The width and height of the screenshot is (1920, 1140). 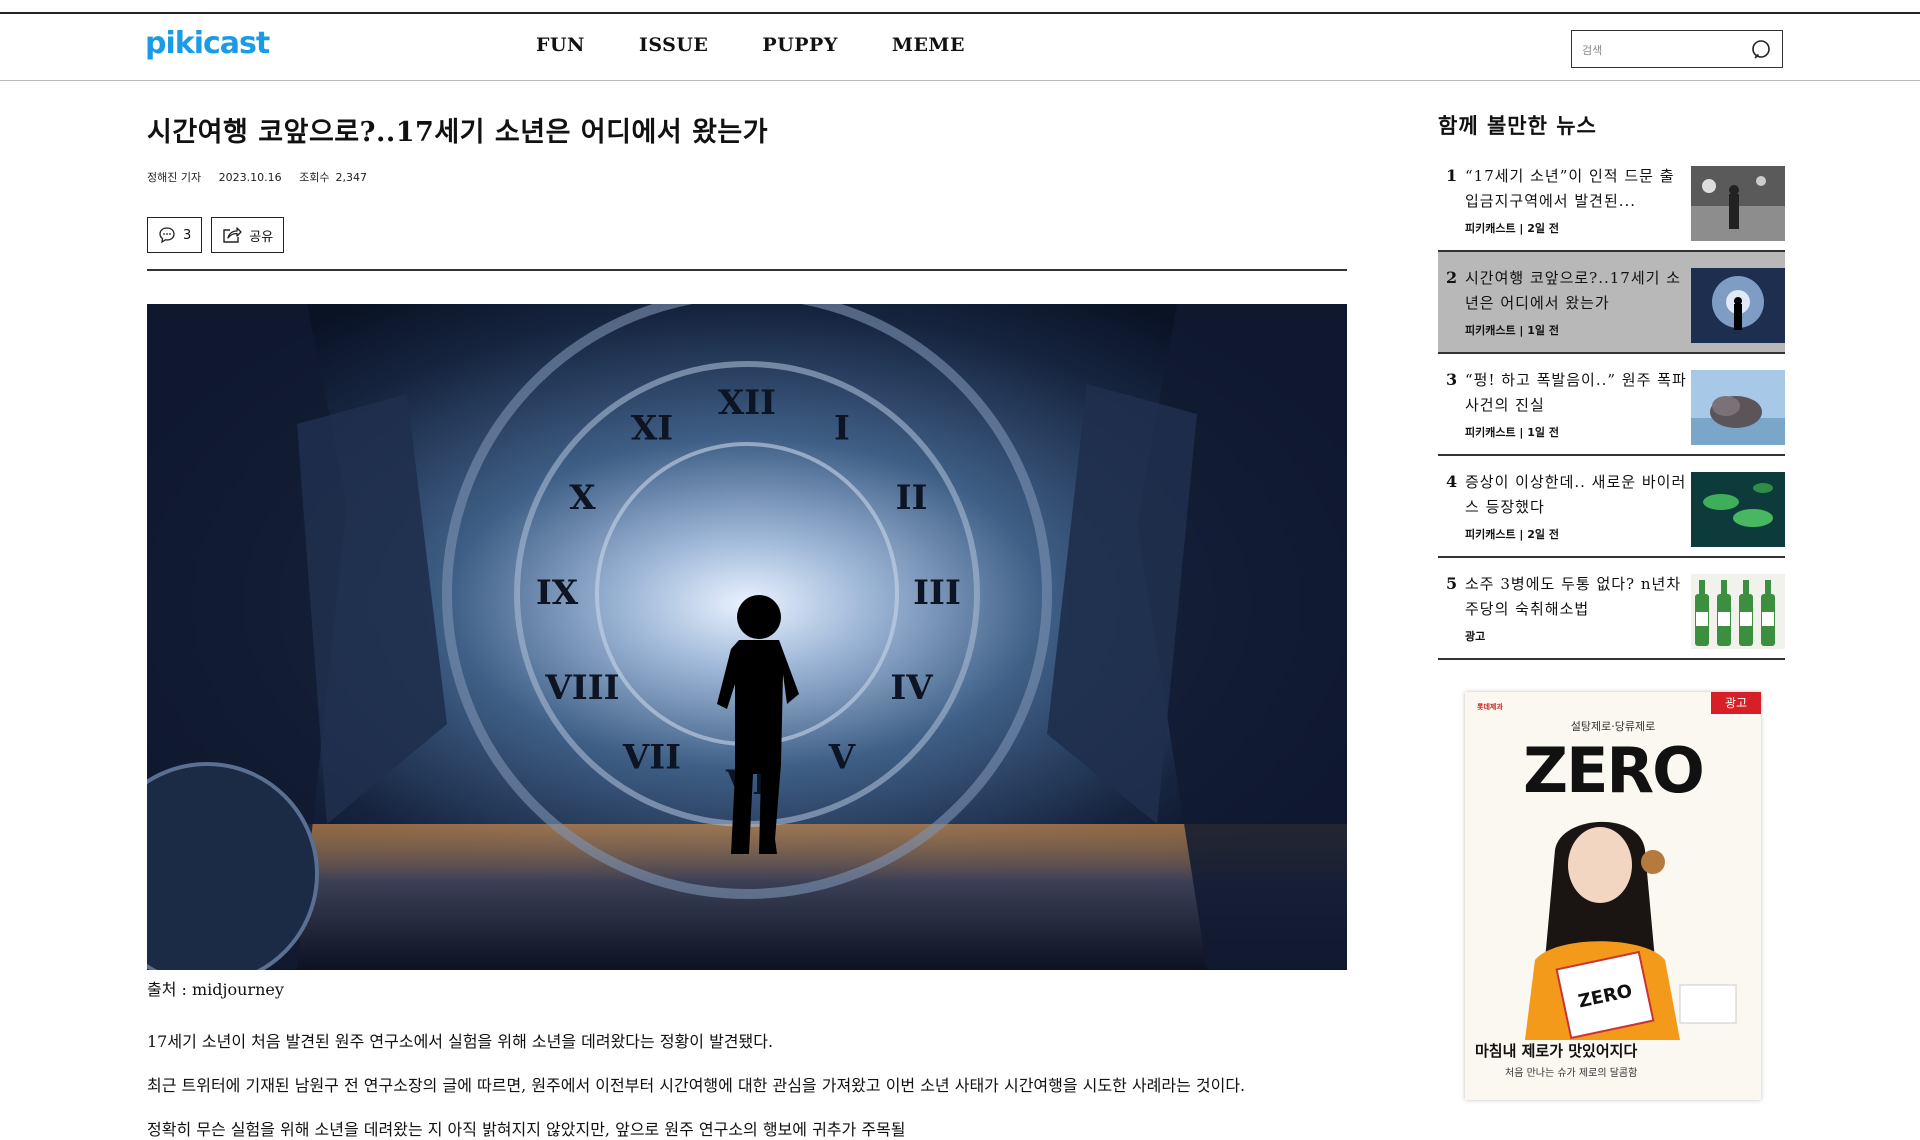 I want to click on nav-meme: MEME, so click(x=928, y=45).